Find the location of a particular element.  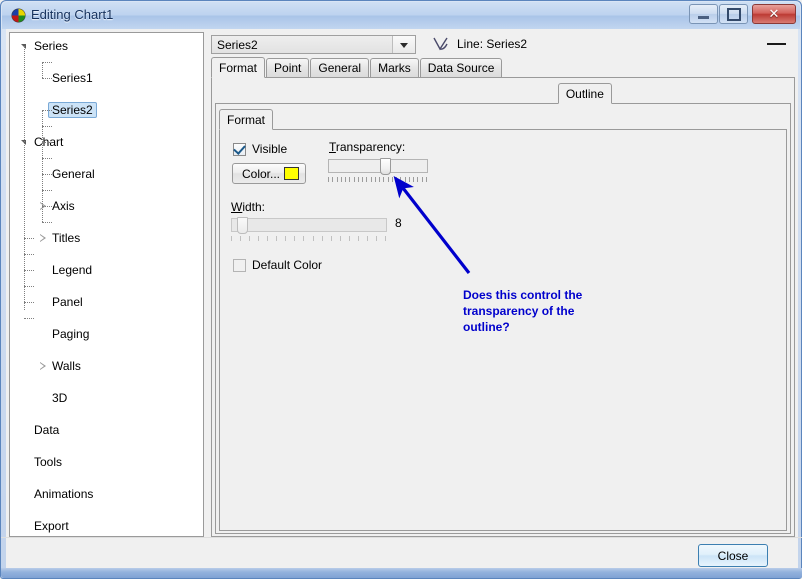

tree-item-paging: Paging is located at coordinates (106, 334).